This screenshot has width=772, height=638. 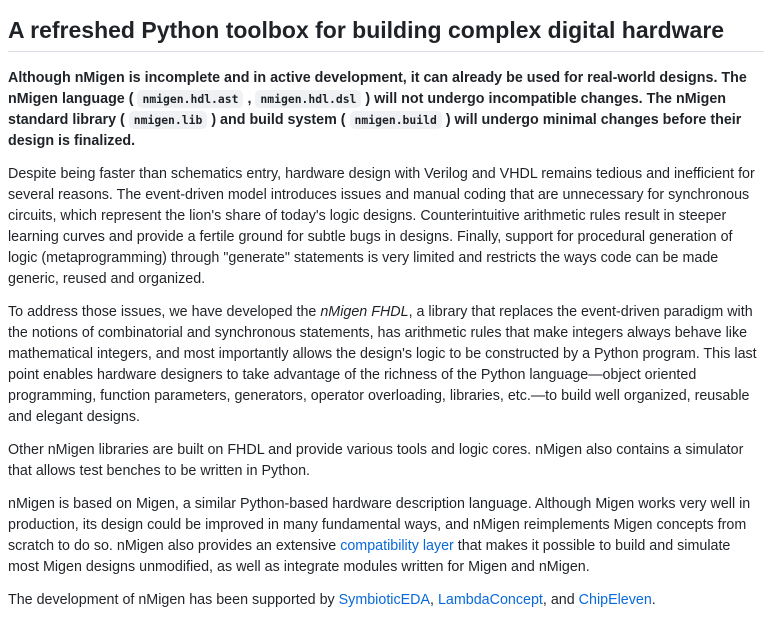 What do you see at coordinates (168, 120) in the screenshot?
I see `code-lib: nmigen.lib` at bounding box center [168, 120].